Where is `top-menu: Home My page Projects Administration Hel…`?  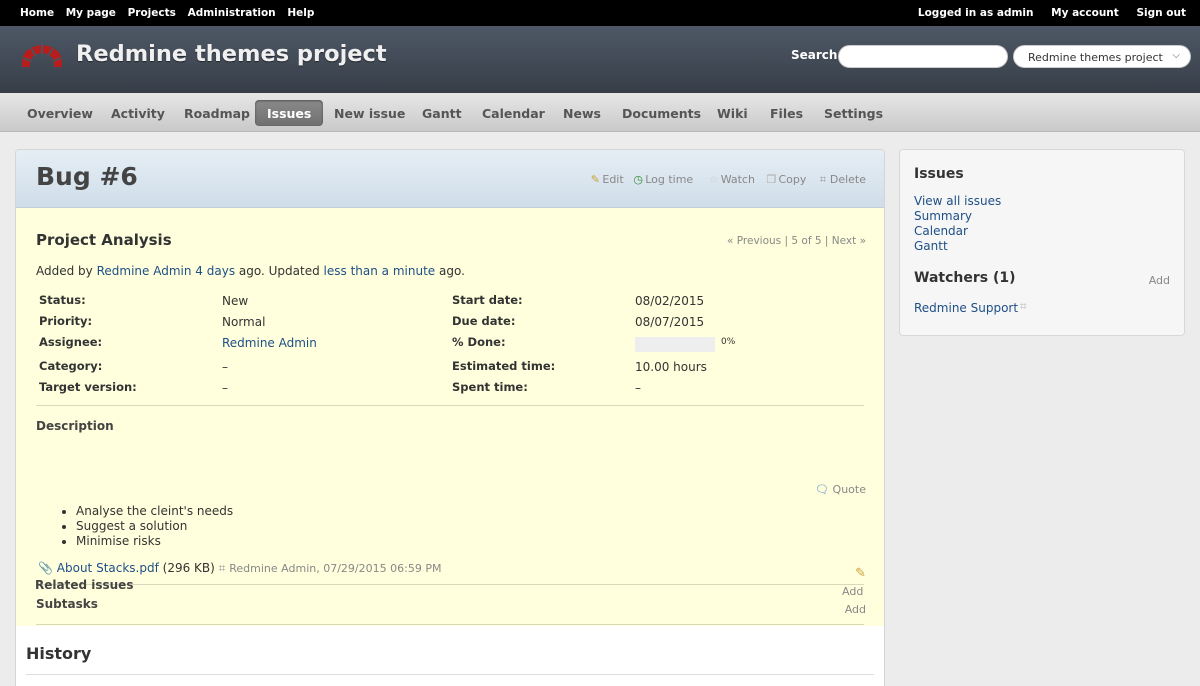 top-menu: Home My page Projects Administration Hel… is located at coordinates (600, 13).